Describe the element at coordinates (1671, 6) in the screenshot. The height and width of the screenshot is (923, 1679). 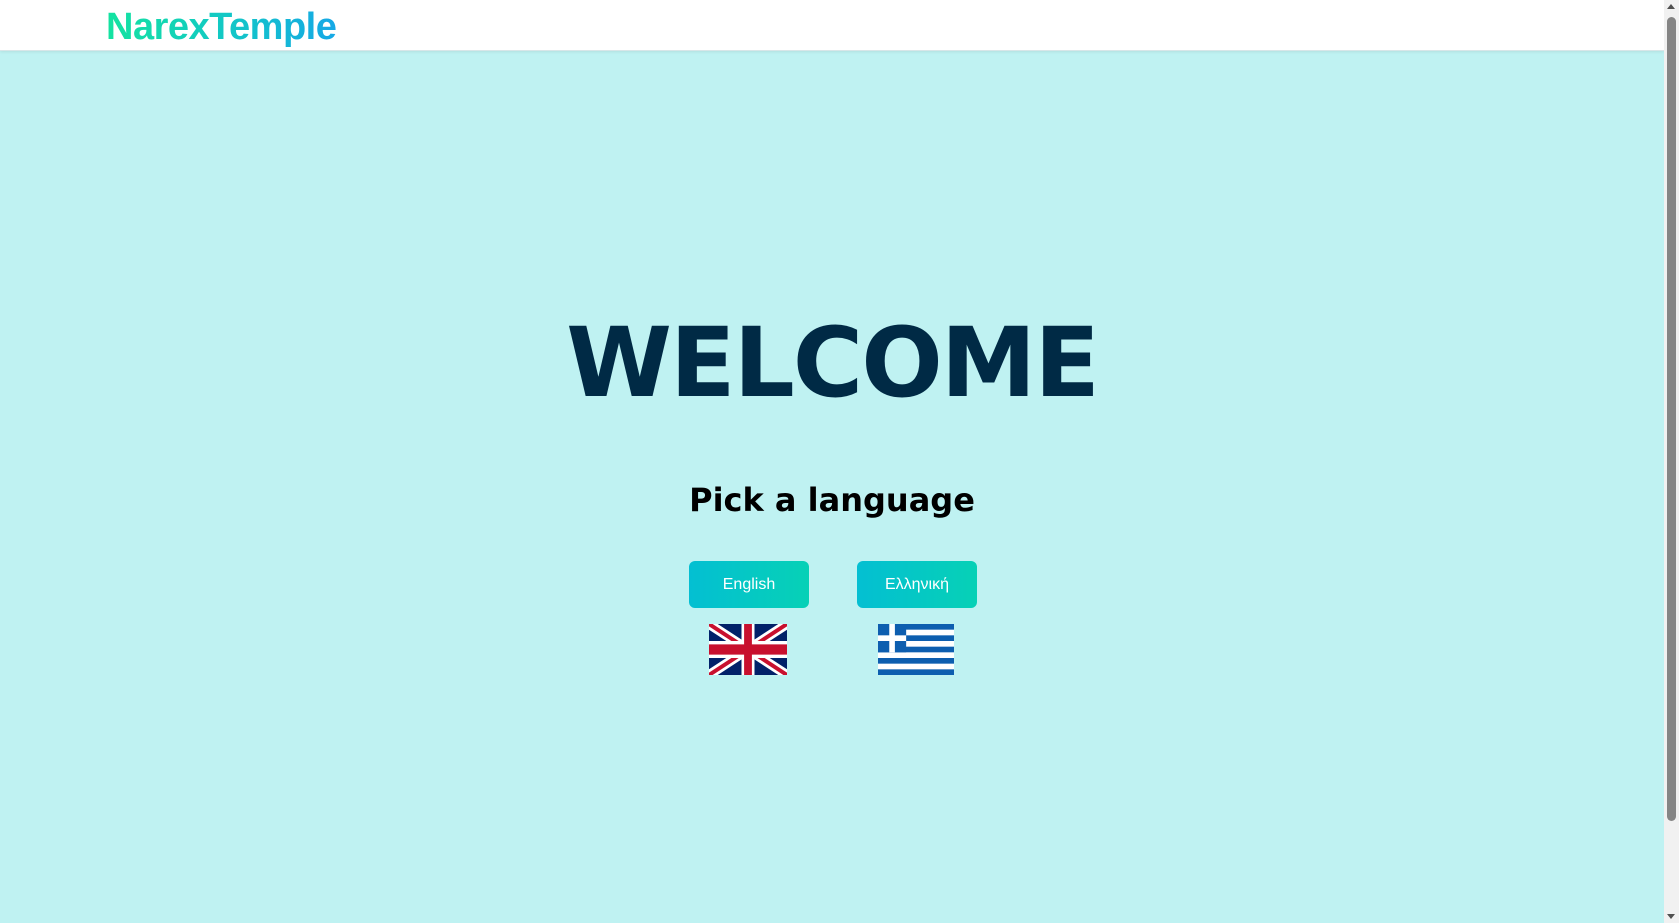
I see `scroll-up-arrow-icon` at that location.